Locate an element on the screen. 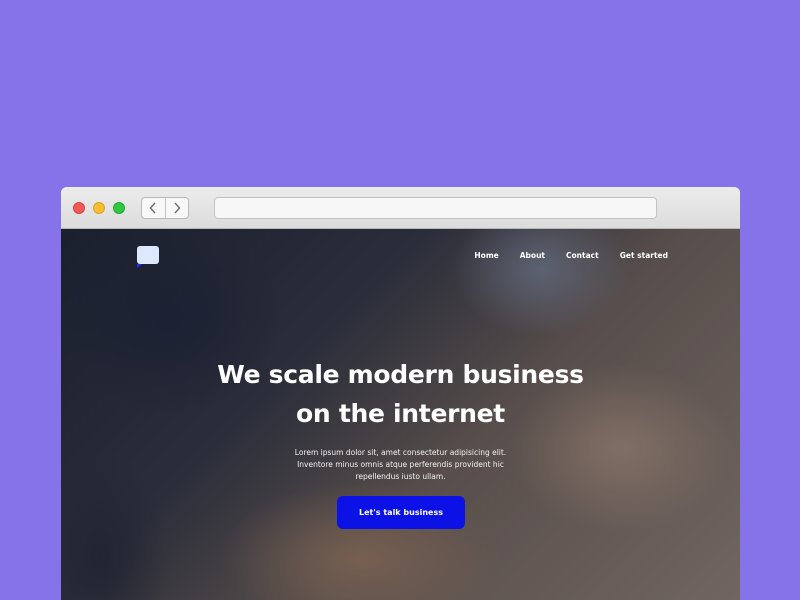  traffic-light-close-icon is located at coordinates (79, 208).